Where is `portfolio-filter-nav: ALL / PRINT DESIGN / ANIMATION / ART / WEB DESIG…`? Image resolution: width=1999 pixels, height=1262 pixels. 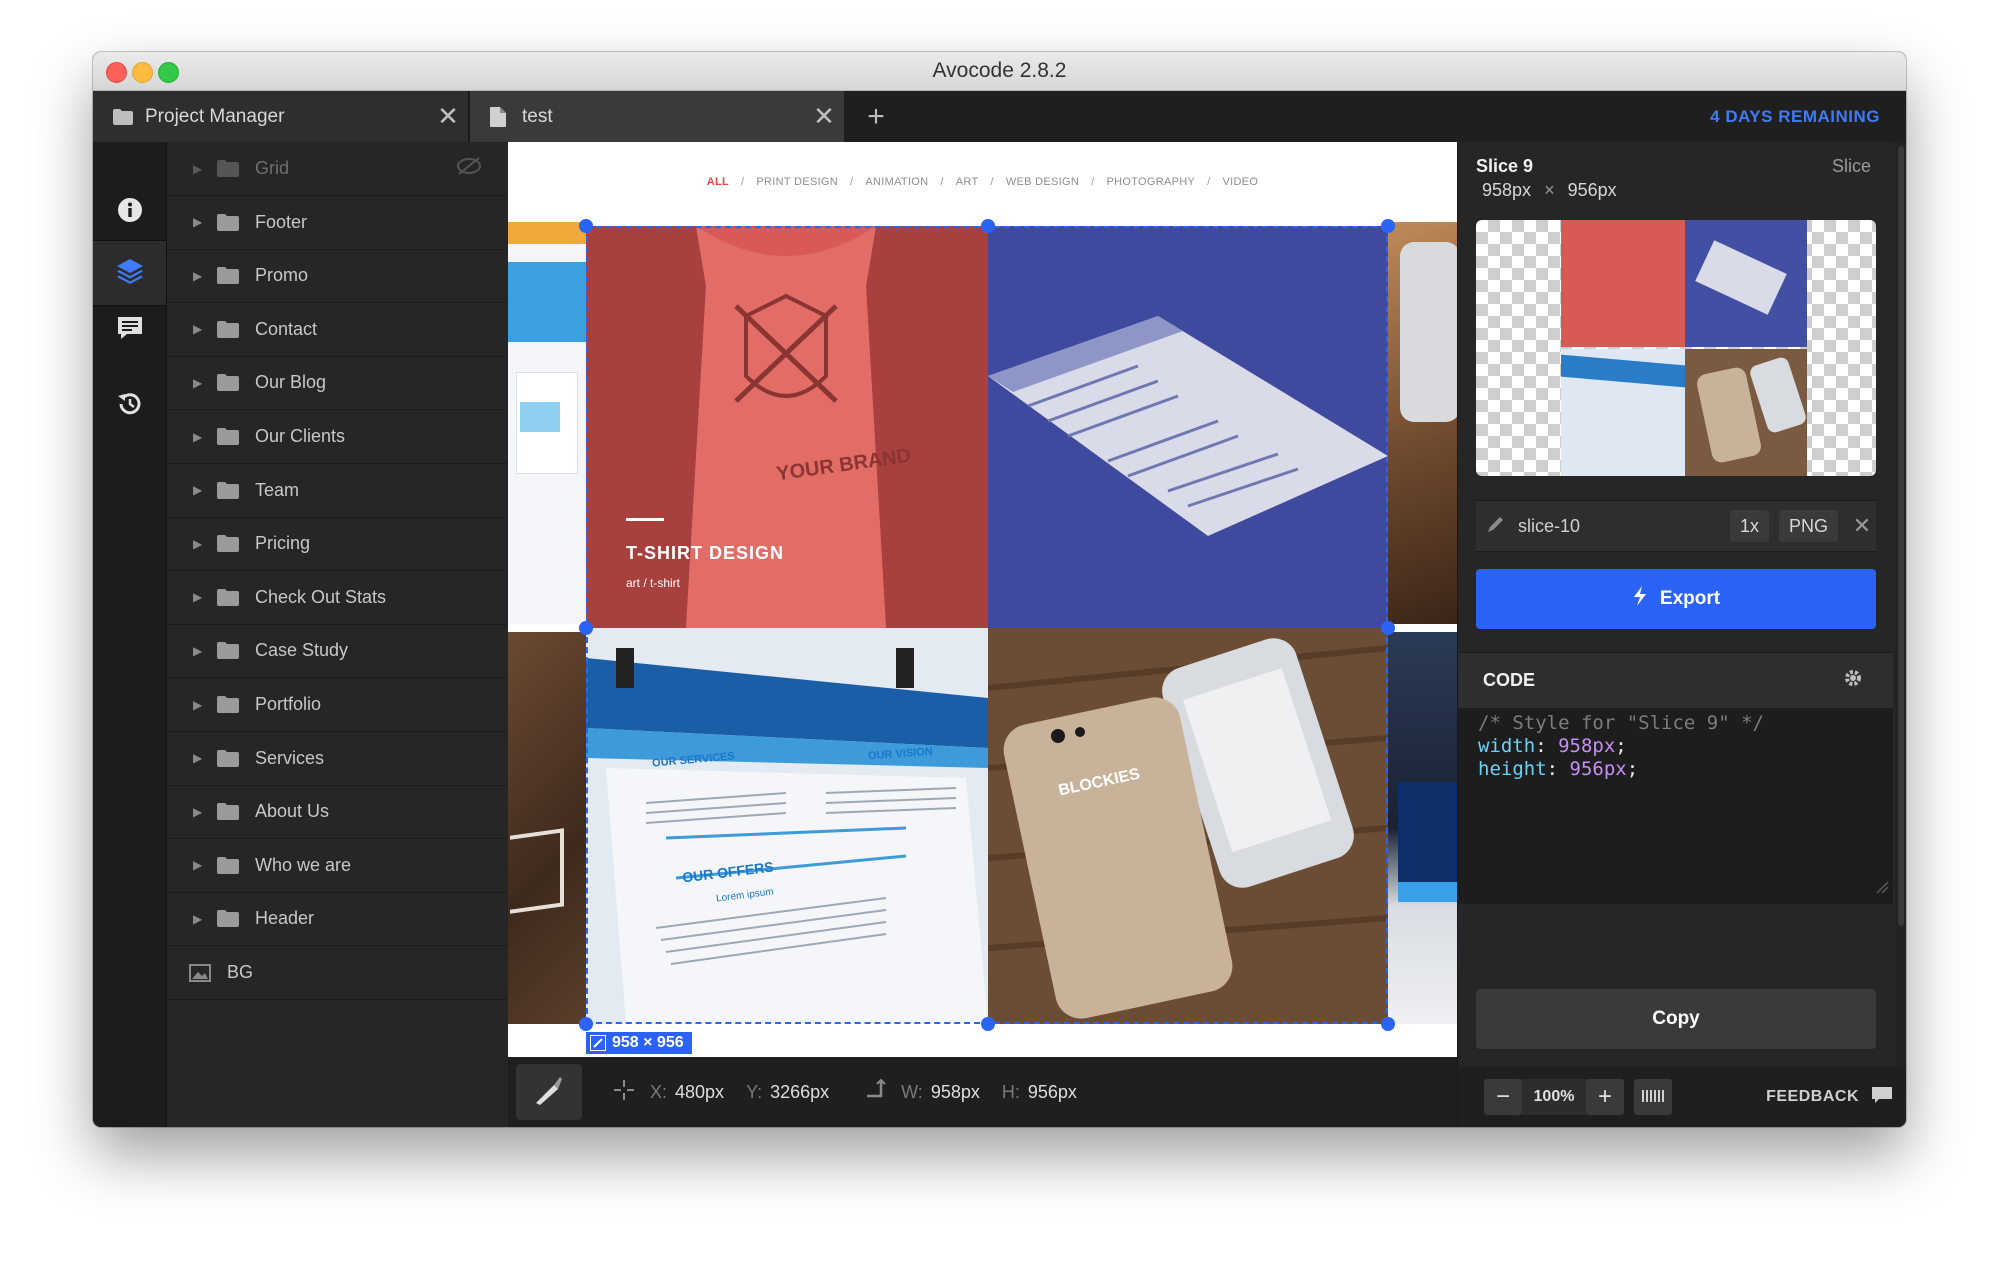 portfolio-filter-nav: ALL / PRINT DESIGN / ANIMATION / ART / WEB DESIG… is located at coordinates (982, 182).